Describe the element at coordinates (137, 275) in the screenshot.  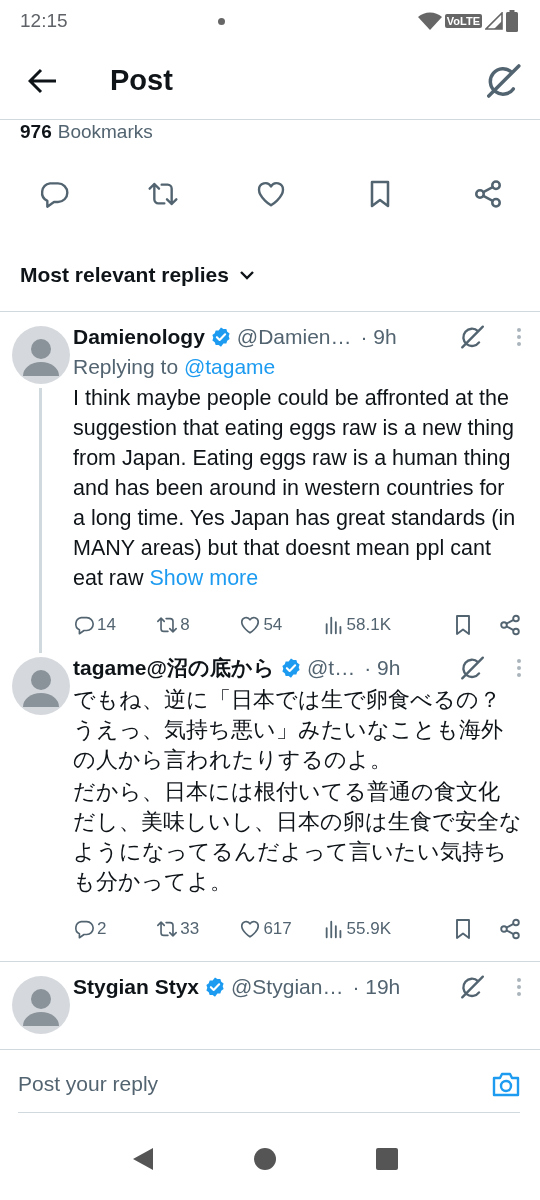
I see `sort-dropdown: Most relevant replies` at that location.